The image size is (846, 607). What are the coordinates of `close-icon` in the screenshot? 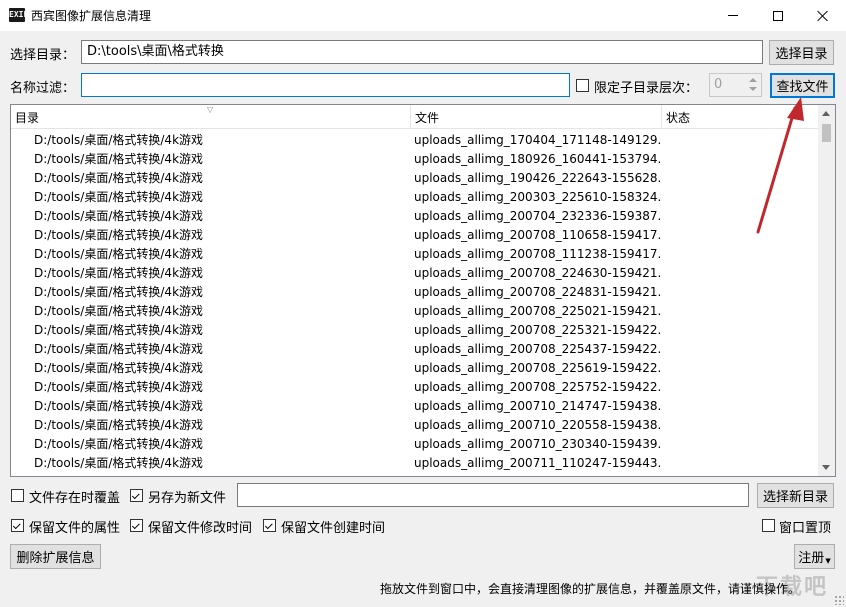 It's located at (823, 16).